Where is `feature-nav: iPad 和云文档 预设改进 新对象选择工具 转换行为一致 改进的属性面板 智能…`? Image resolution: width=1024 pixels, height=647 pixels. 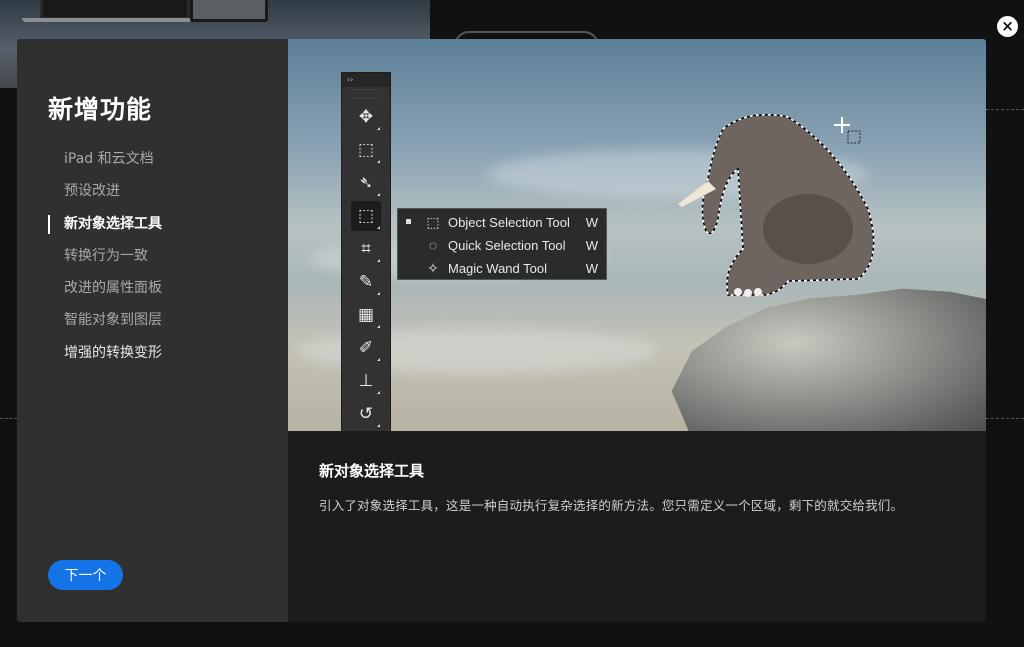
feature-nav: iPad 和云文档 预设改进 新对象选择工具 转换行为一致 改进的属性面板 智能… is located at coordinates (152, 256).